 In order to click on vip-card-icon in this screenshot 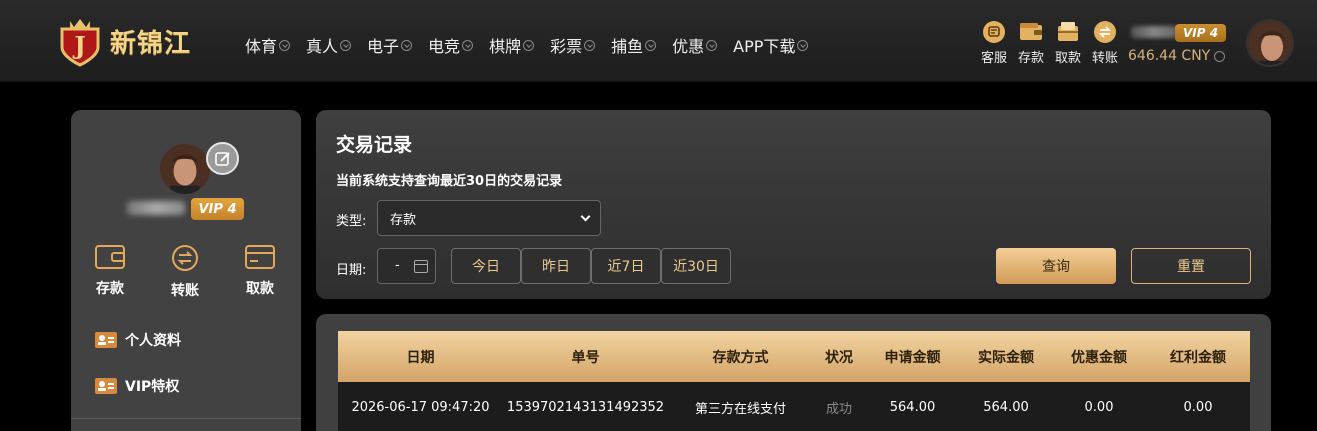, I will do `click(106, 386)`.